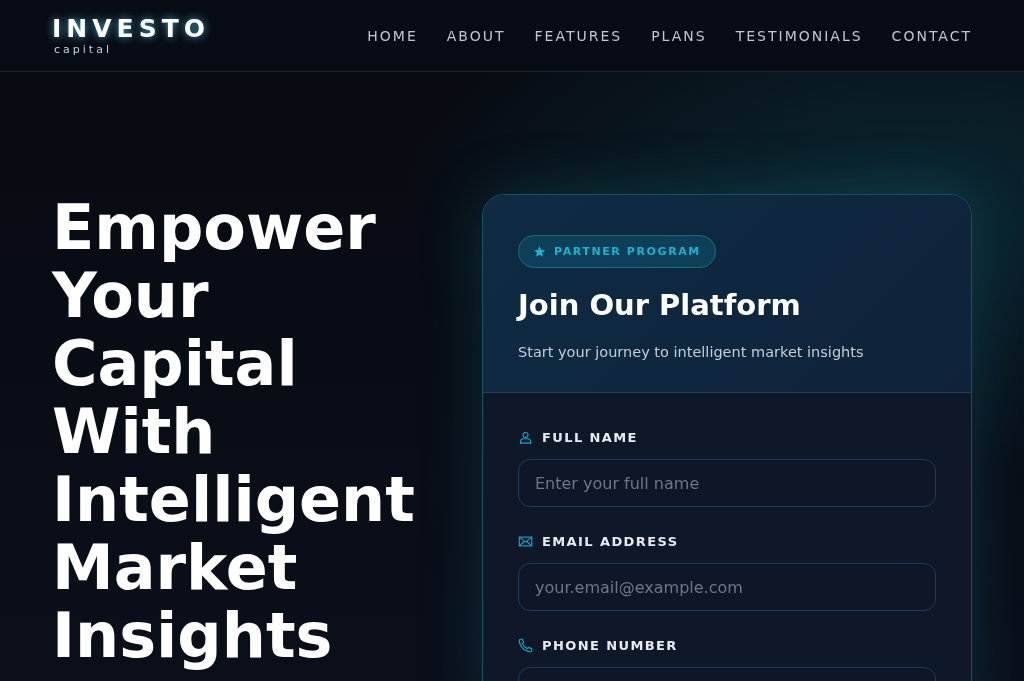  I want to click on nav-link: CONTACT, so click(931, 35).